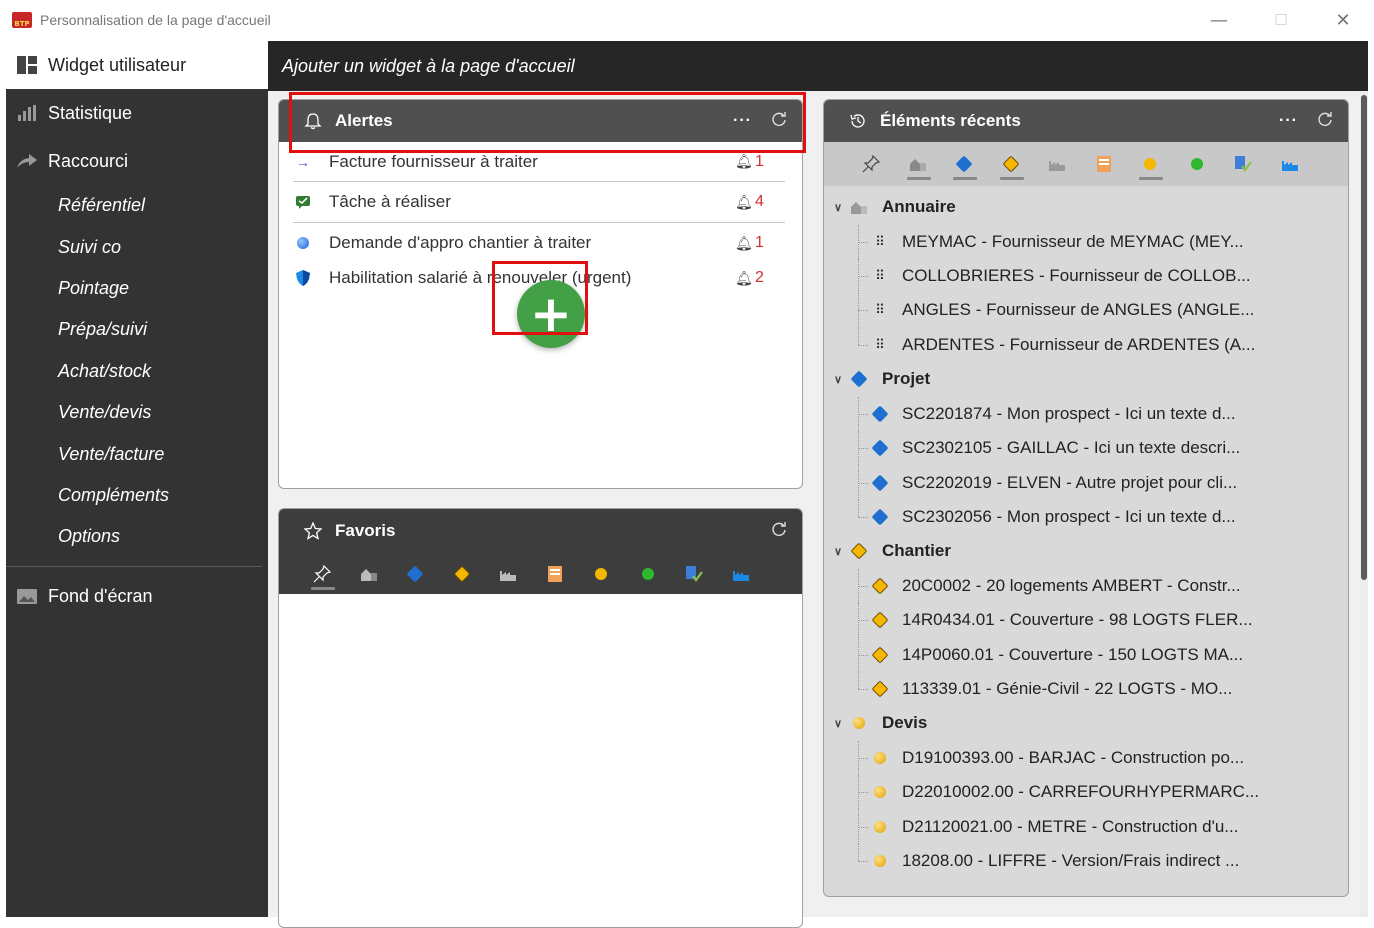 The image size is (1374, 928). Describe the element at coordinates (137, 113) in the screenshot. I see `sidebar-item-statistique: Statistique` at that location.